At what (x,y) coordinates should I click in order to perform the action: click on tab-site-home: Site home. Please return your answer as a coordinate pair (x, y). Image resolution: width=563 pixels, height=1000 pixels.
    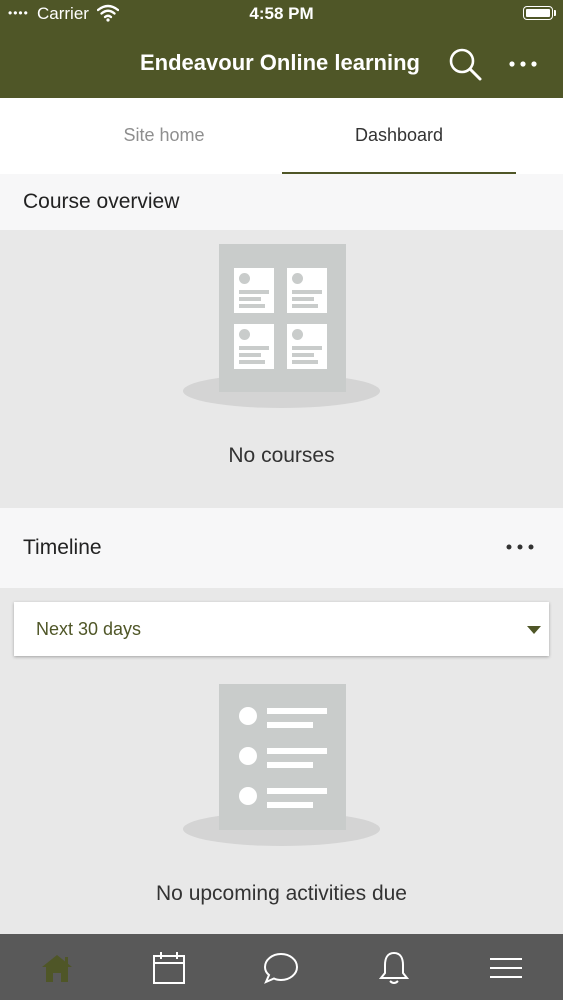
    Looking at the image, I should click on (164, 136).